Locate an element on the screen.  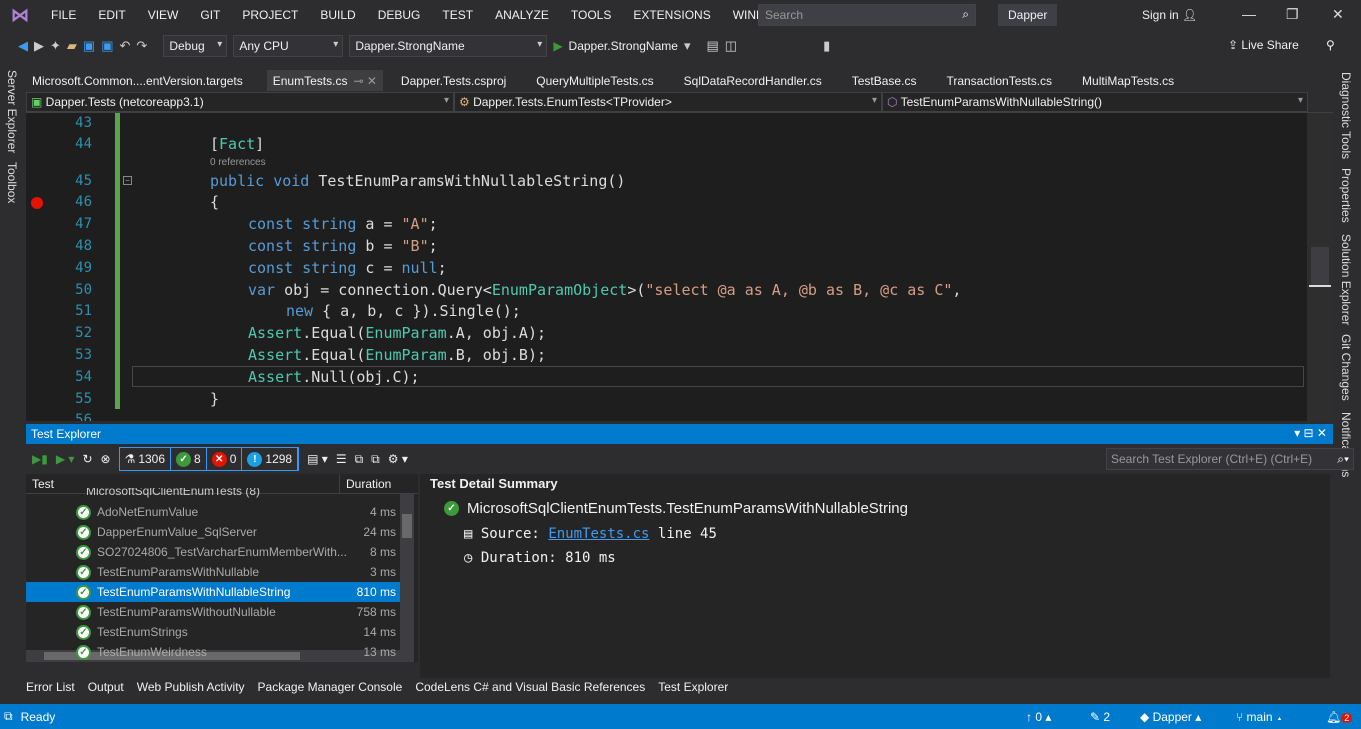
menu-debug: DEBUG is located at coordinates (399, 15).